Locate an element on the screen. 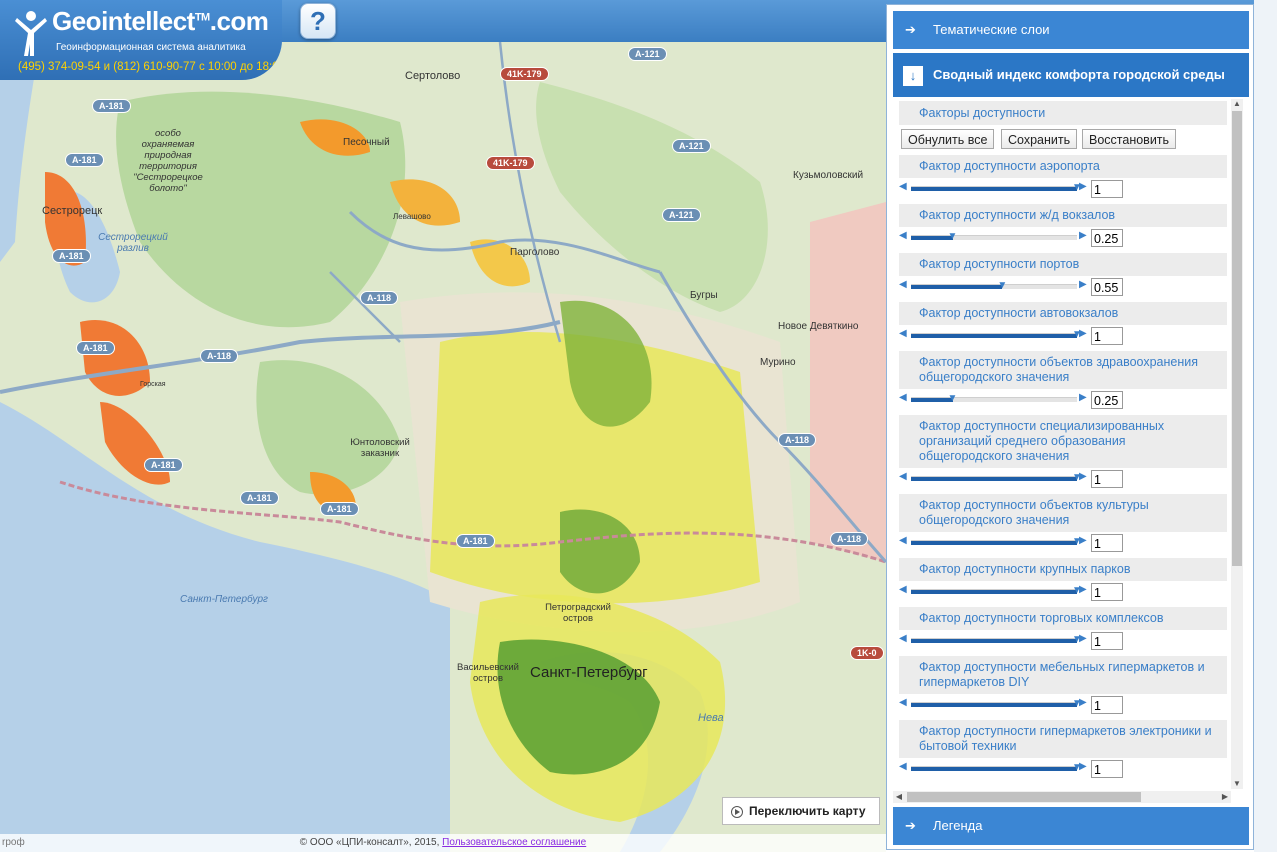 This screenshot has width=1277, height=852. horizontal-scrollbar: ◀ ▶ is located at coordinates (1062, 797).